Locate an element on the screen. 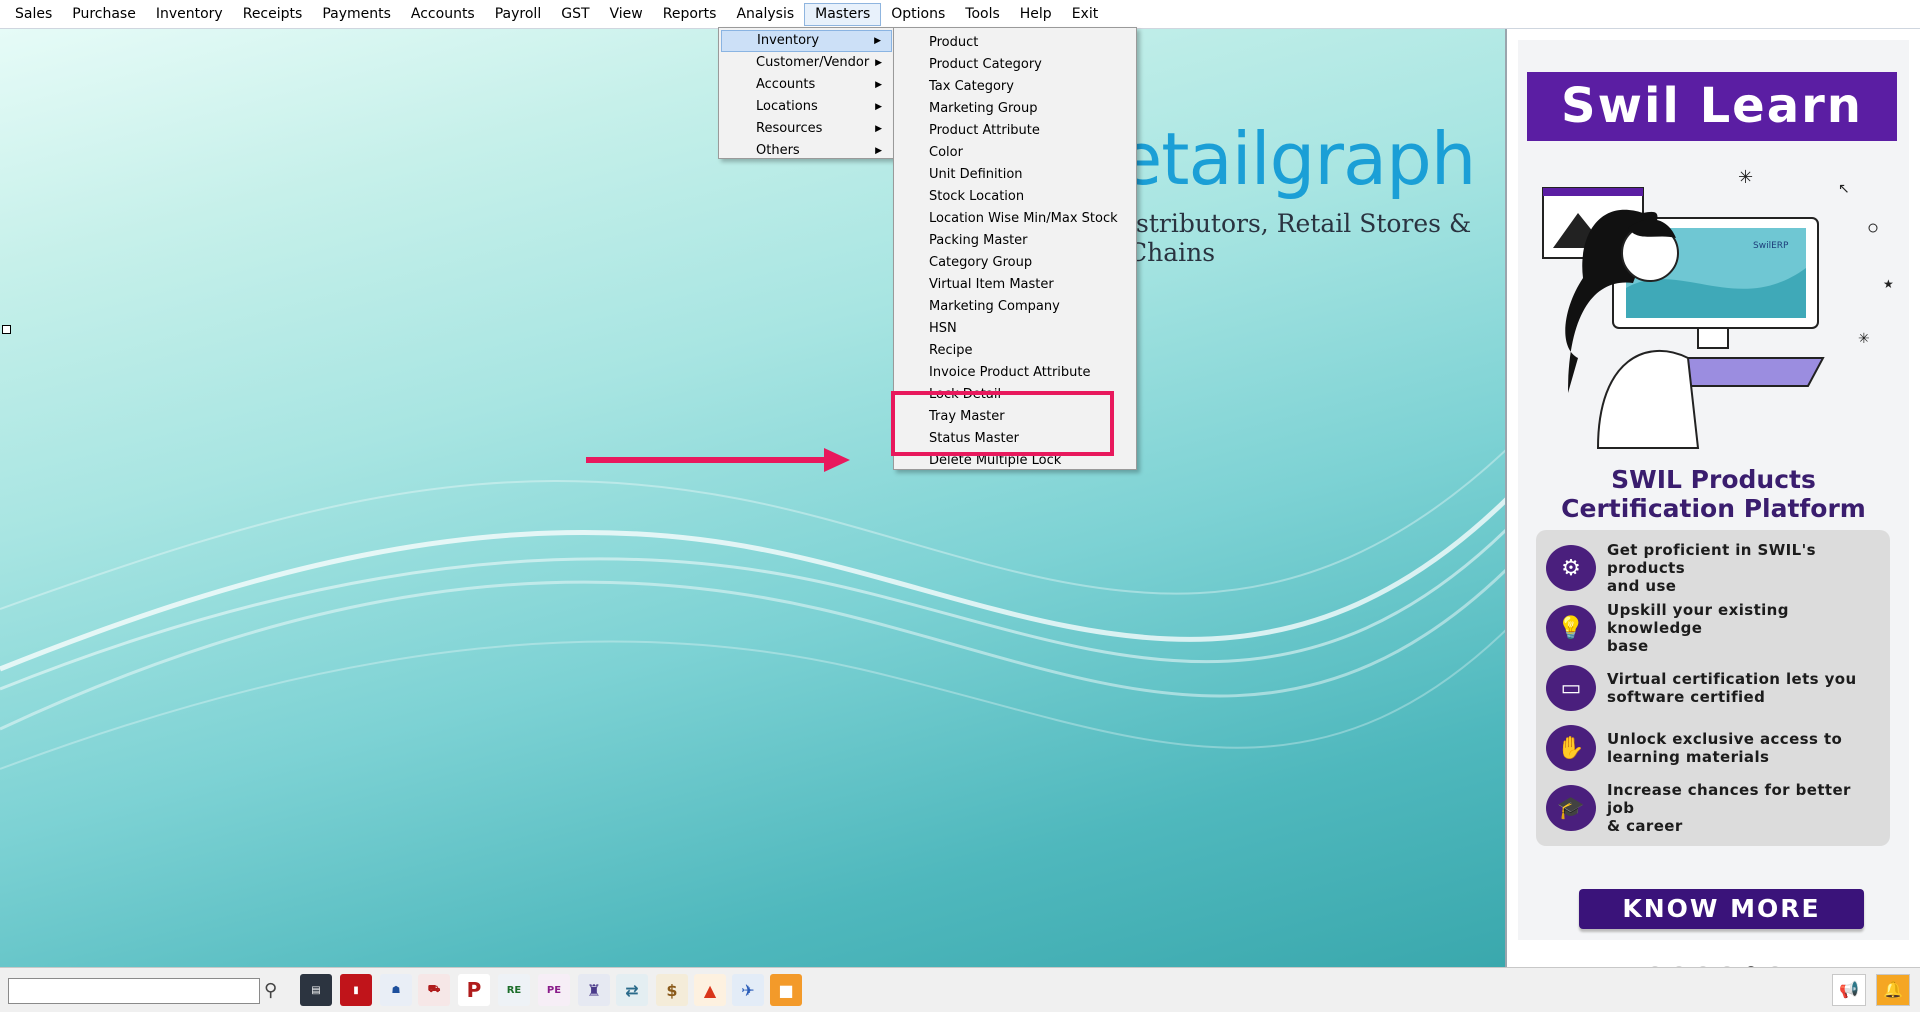 This screenshot has height=1012, width=1920. notification-bell-icon: 🔔 is located at coordinates (1893, 990).